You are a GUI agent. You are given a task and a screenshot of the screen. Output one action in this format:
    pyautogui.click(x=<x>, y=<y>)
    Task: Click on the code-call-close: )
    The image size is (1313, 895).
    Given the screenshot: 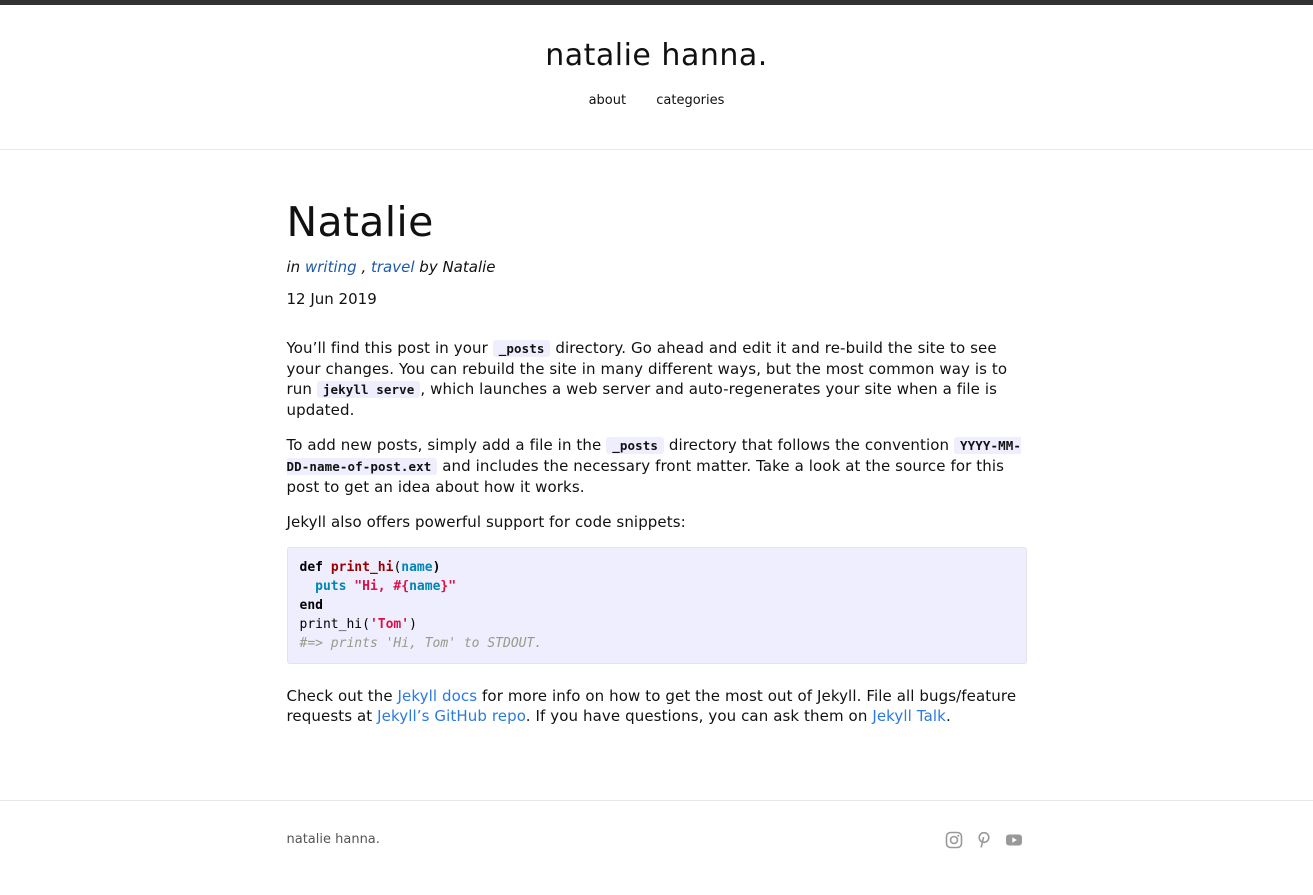 What is the action you would take?
    pyautogui.click(x=413, y=624)
    